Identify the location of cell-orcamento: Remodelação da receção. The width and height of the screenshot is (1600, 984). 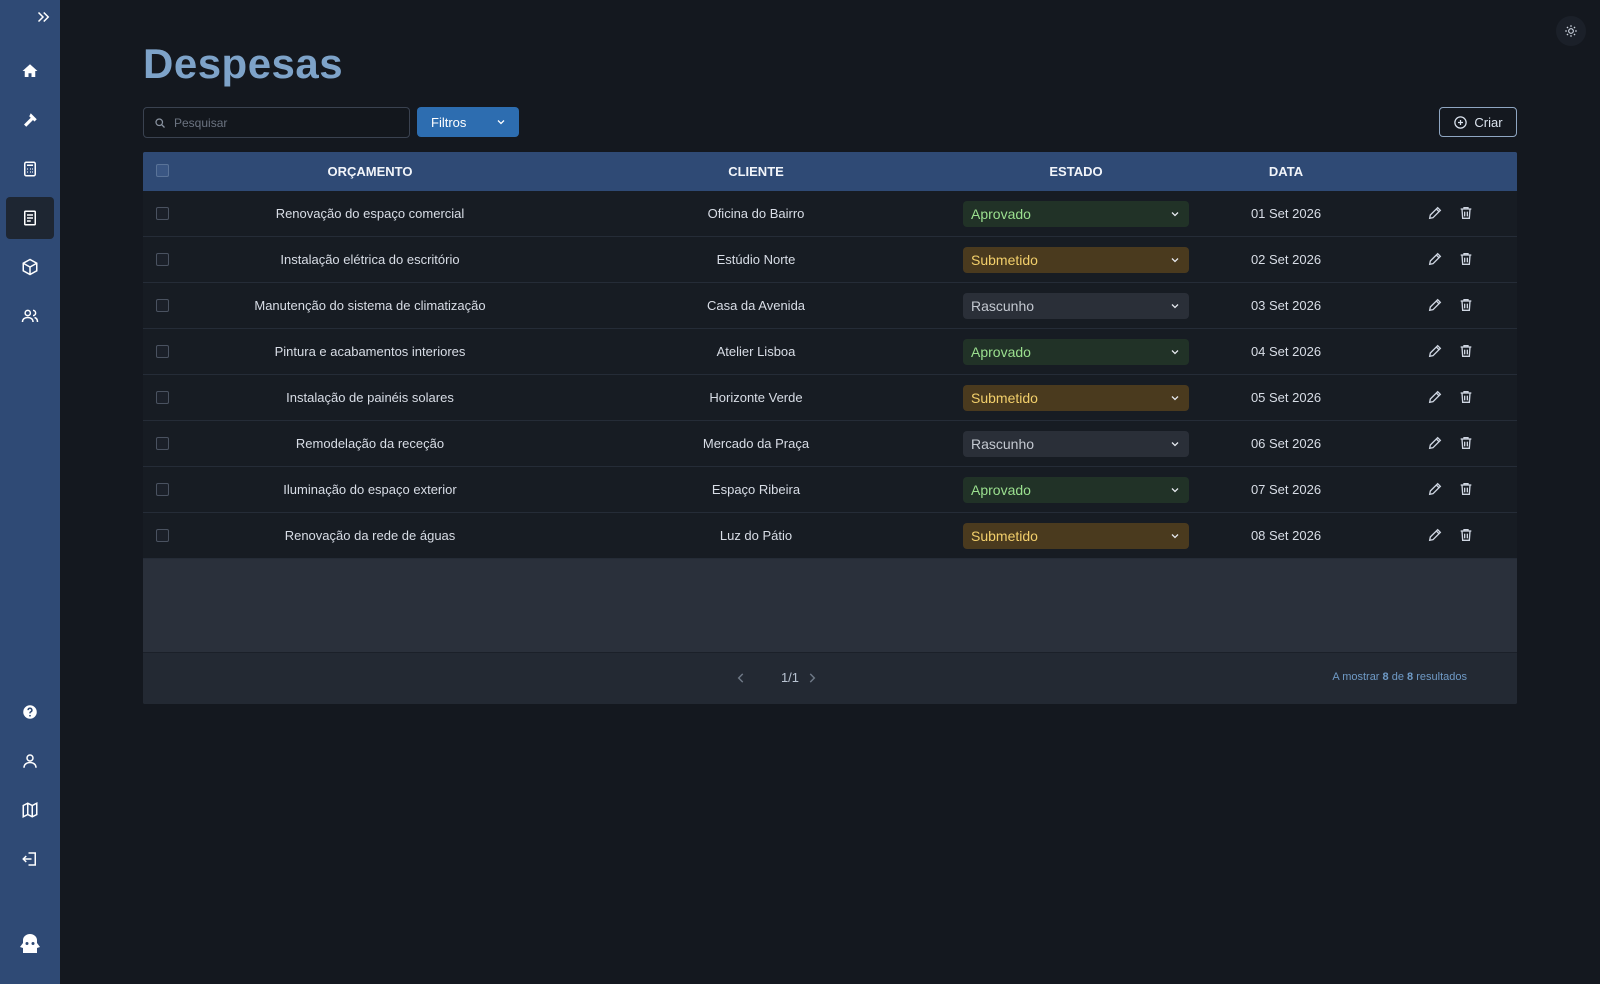
(370, 443).